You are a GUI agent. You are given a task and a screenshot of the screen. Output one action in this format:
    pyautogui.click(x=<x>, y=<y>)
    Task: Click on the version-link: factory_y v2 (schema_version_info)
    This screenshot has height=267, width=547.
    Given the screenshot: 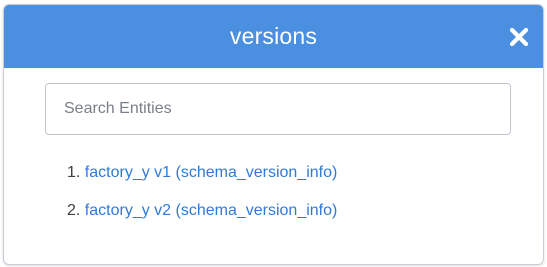 What is the action you would take?
    pyautogui.click(x=211, y=210)
    